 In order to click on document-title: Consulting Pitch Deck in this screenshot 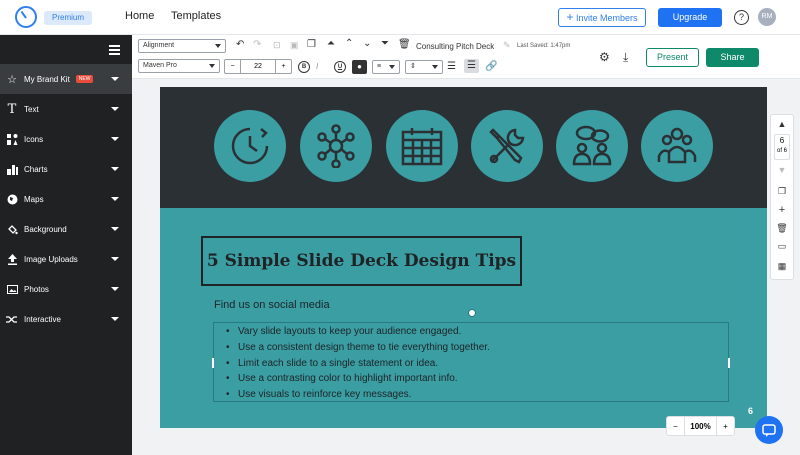, I will do `click(455, 46)`.